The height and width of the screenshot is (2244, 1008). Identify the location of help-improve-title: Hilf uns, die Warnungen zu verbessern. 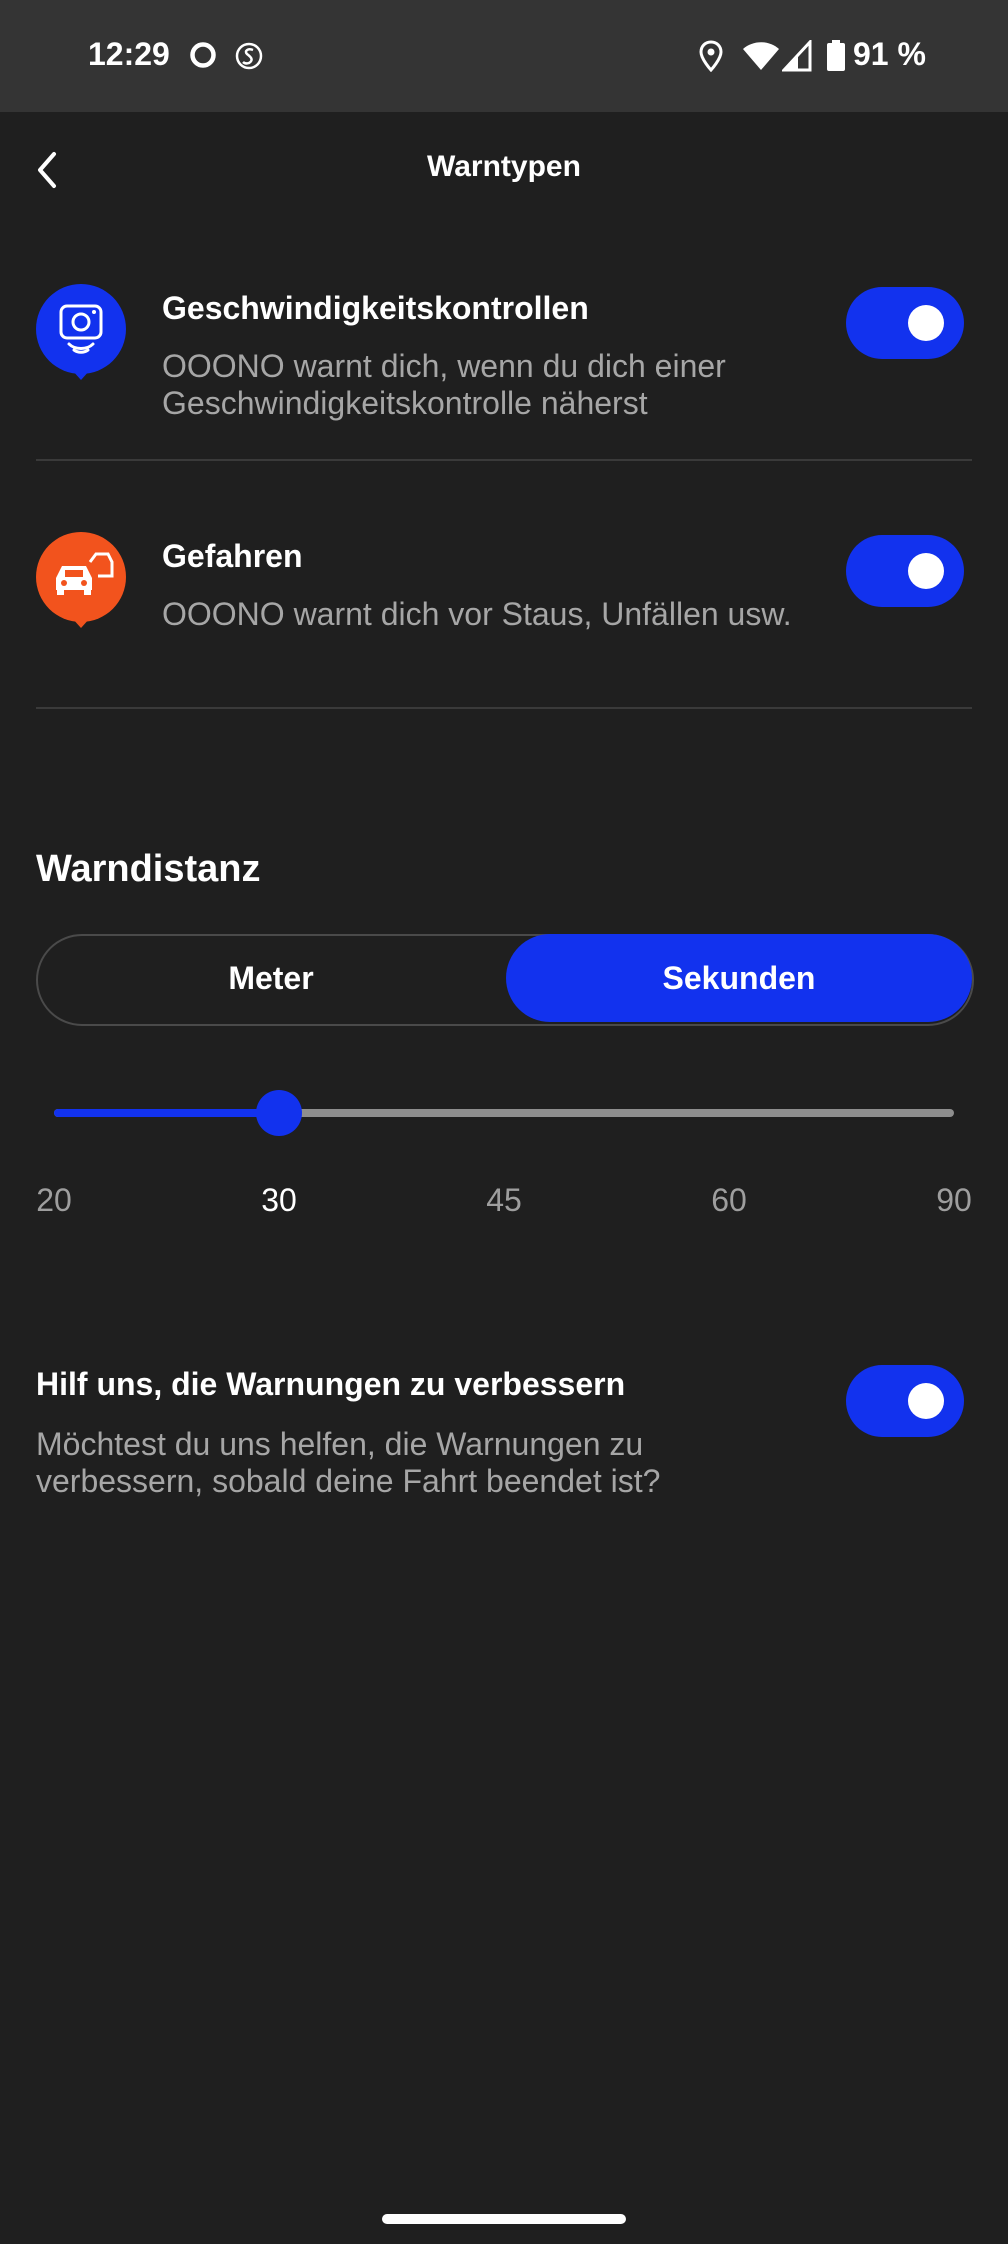
(331, 1384).